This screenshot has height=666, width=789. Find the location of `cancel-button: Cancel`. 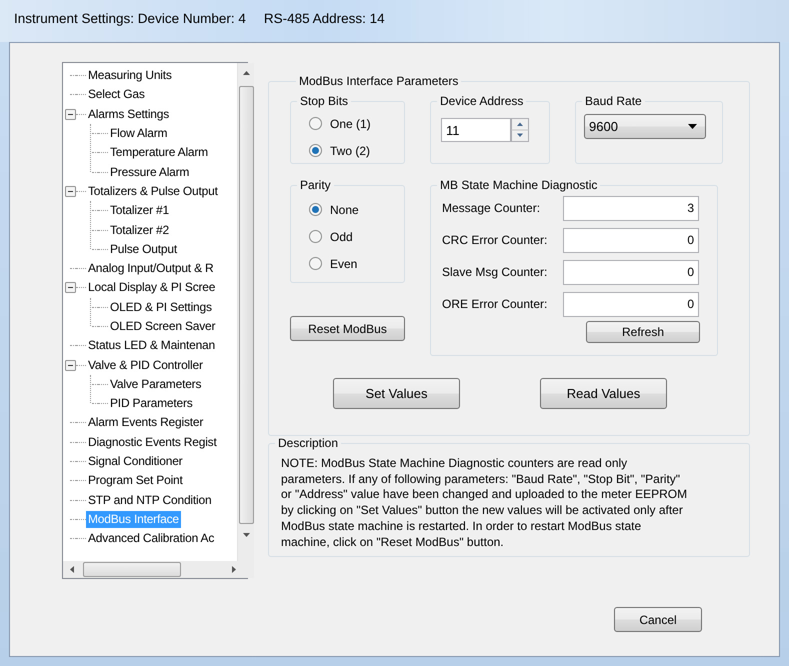

cancel-button: Cancel is located at coordinates (658, 619).